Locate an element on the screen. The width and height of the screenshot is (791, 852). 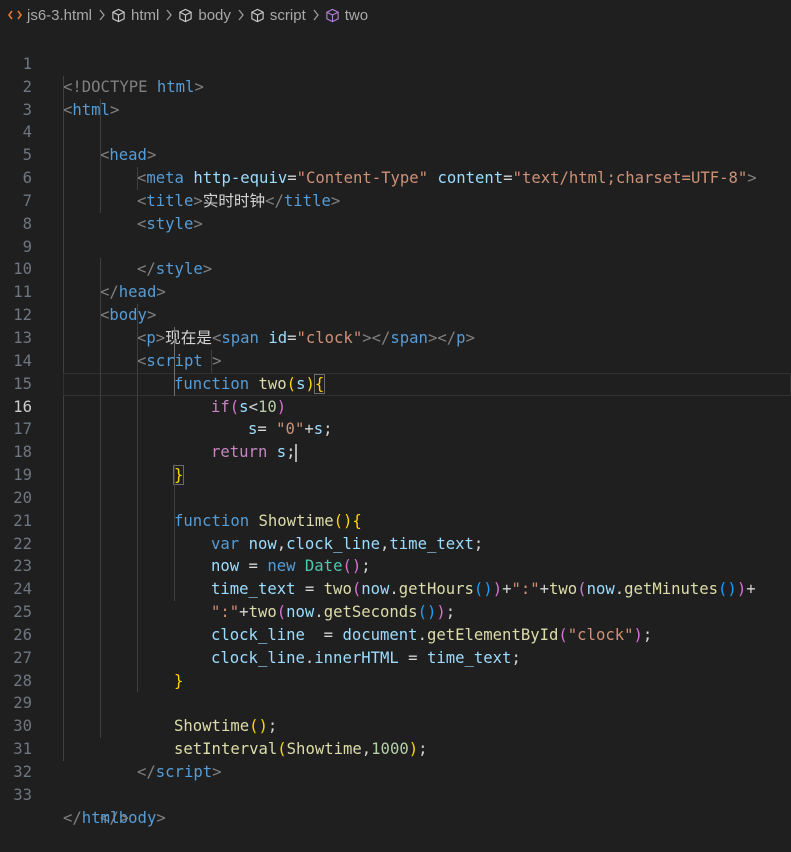
code-line: 7 is located at coordinates (395, 188).